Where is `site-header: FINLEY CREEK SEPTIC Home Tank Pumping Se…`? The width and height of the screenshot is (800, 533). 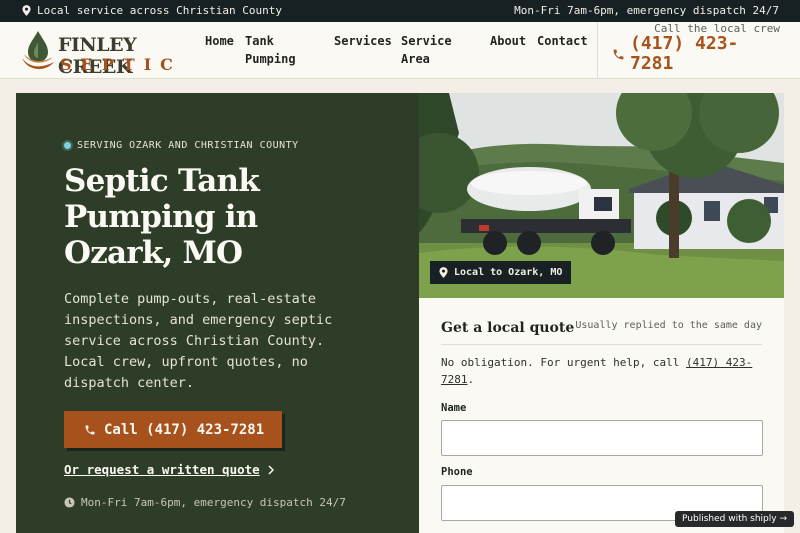
site-header: FINLEY CREEK SEPTIC Home Tank Pumping Se… is located at coordinates (400, 50).